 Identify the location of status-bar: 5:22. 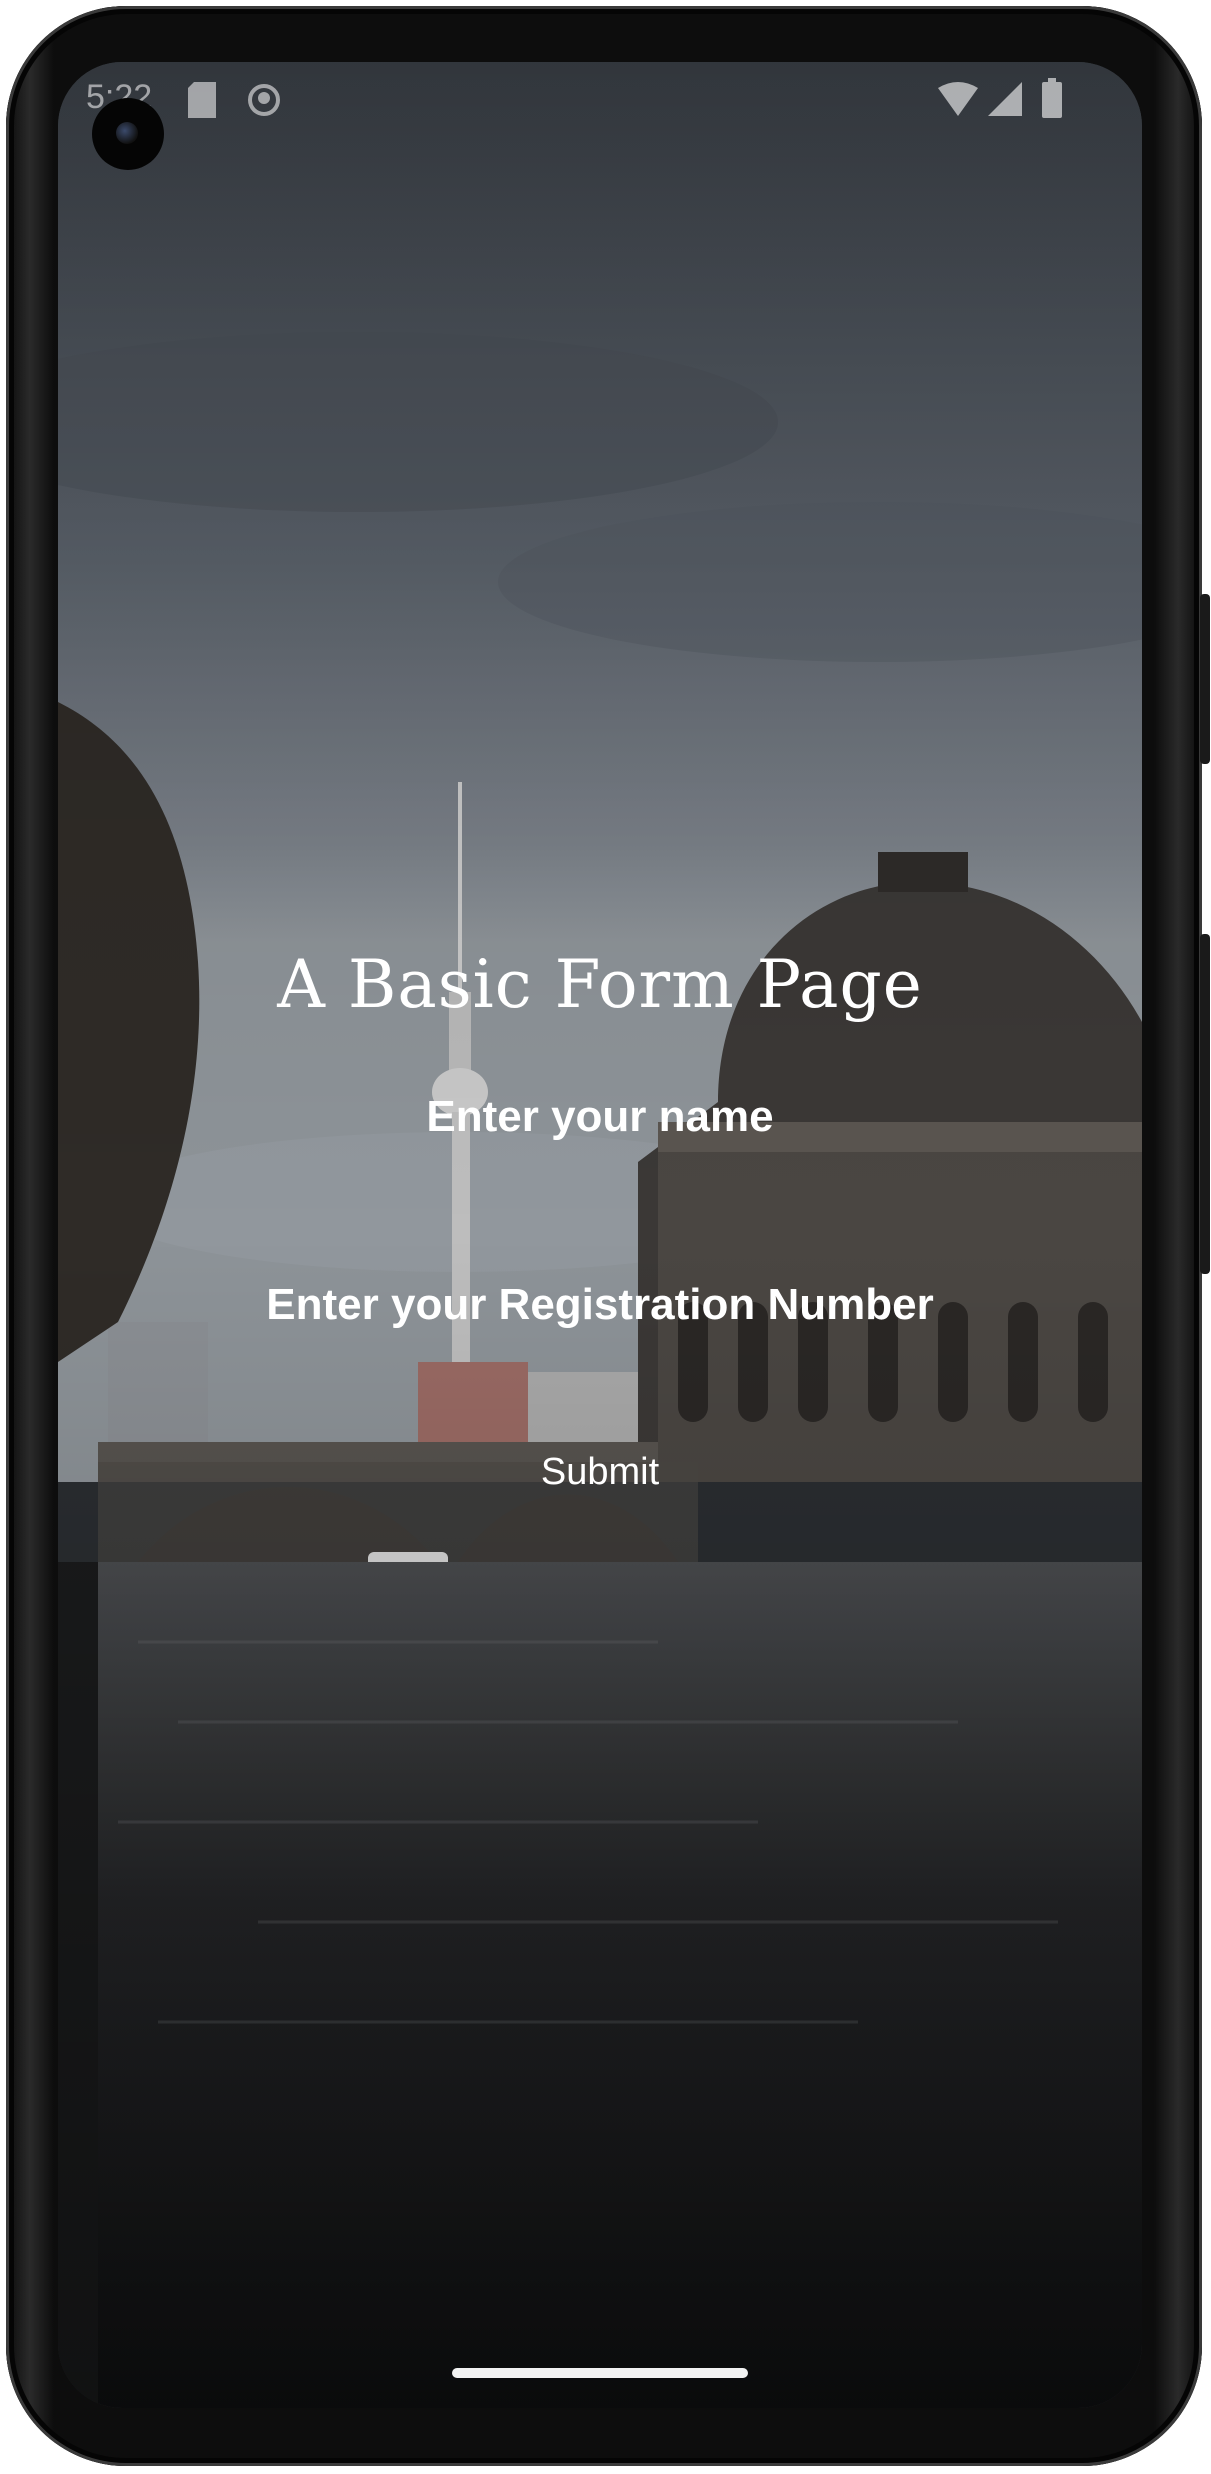
(600, 102).